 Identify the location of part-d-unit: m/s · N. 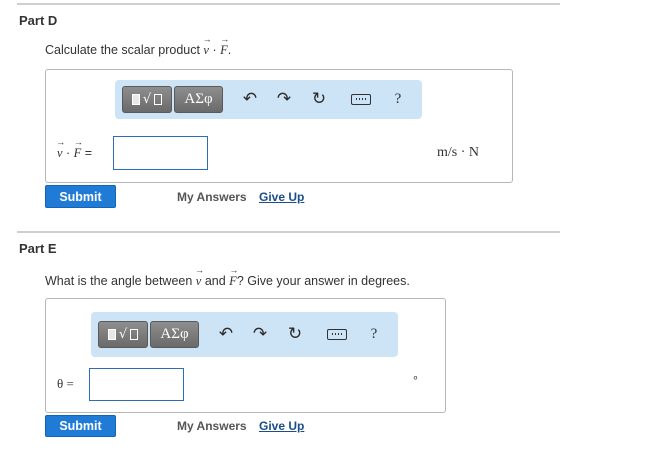
(458, 152).